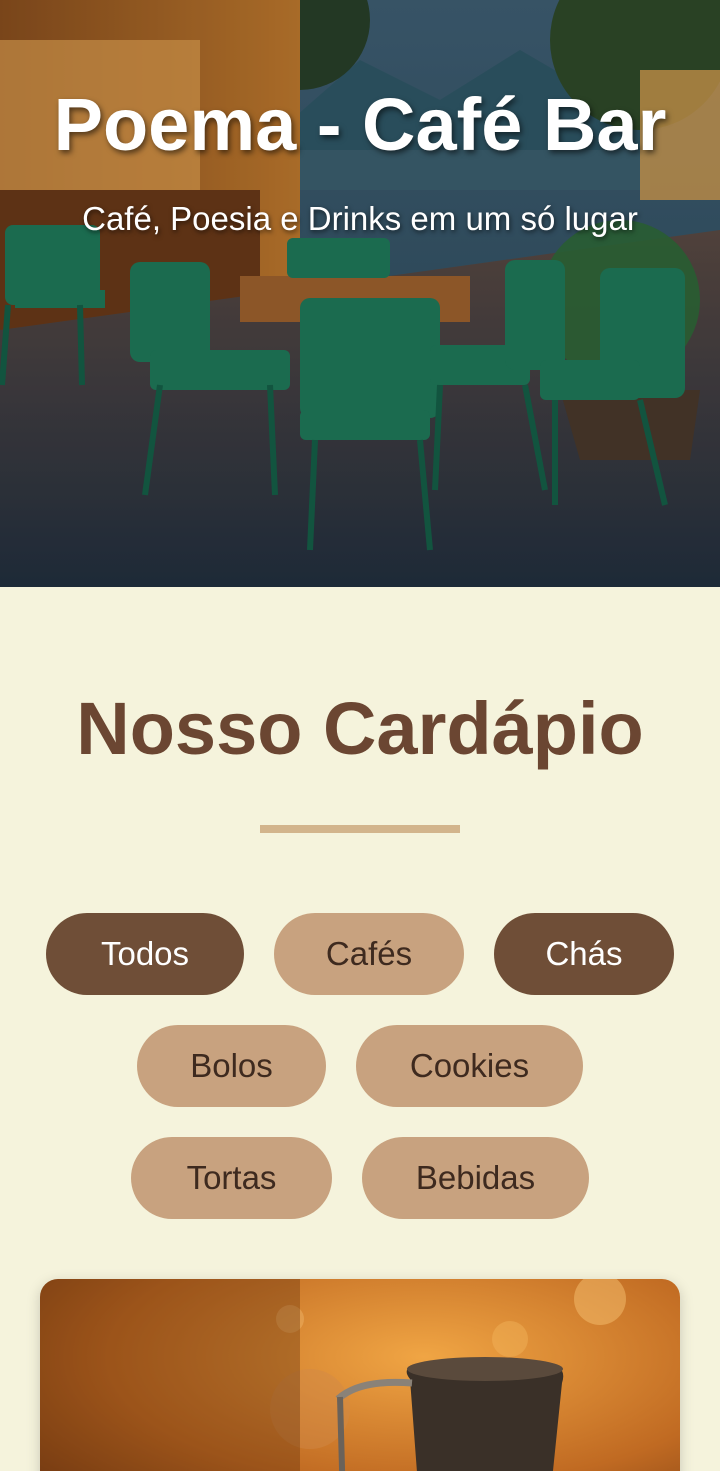 The image size is (720, 1471). Describe the element at coordinates (360, 728) in the screenshot. I see `menu-title: Nosso Cardápio` at that location.